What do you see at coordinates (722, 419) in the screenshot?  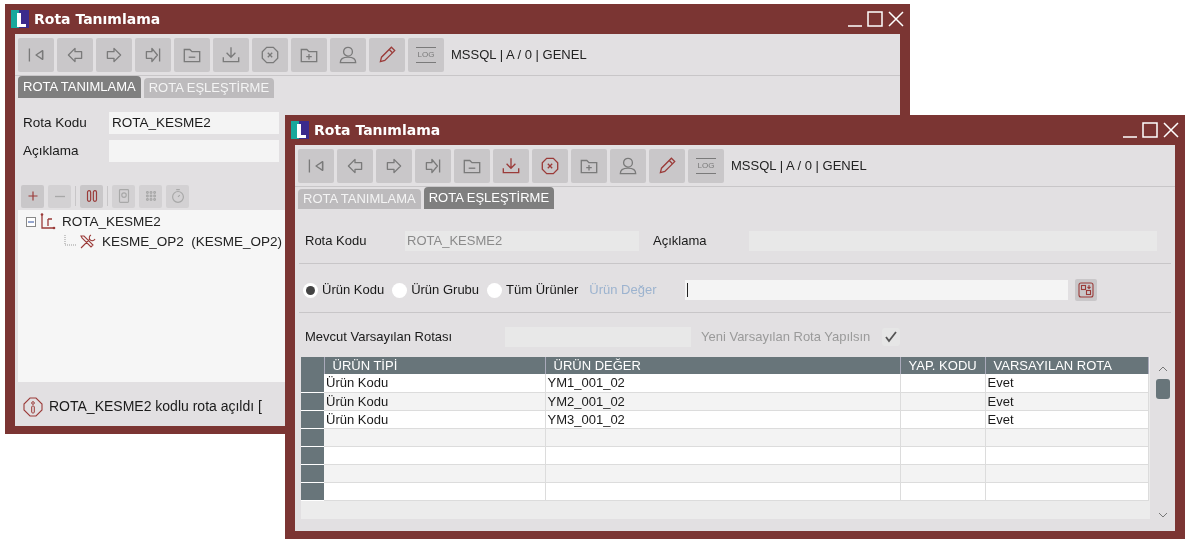 I see `table-cell: YM3_001_02` at bounding box center [722, 419].